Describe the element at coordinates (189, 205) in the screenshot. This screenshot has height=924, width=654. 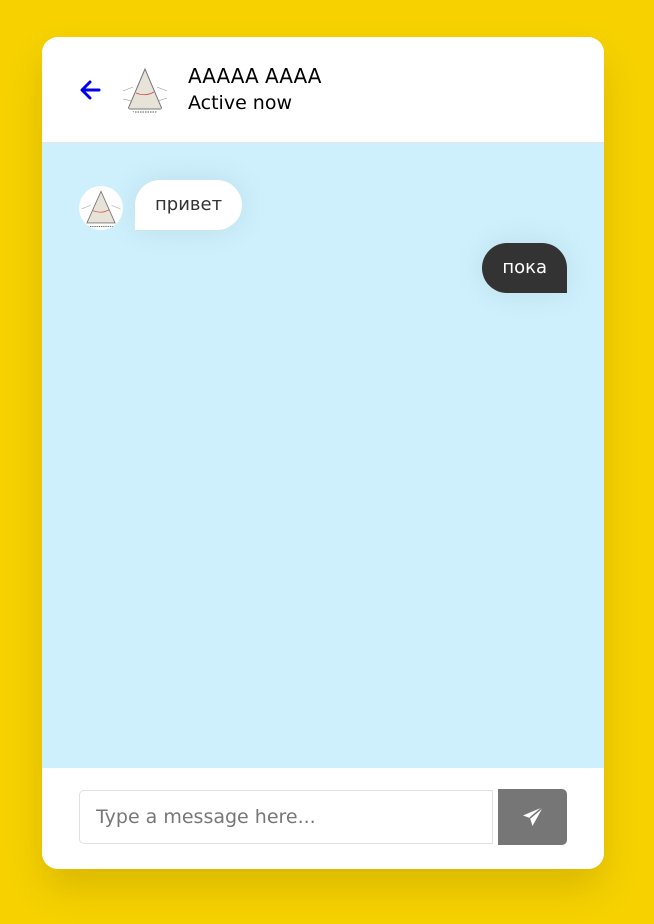
I see `message-bubble-incoming: привет` at that location.